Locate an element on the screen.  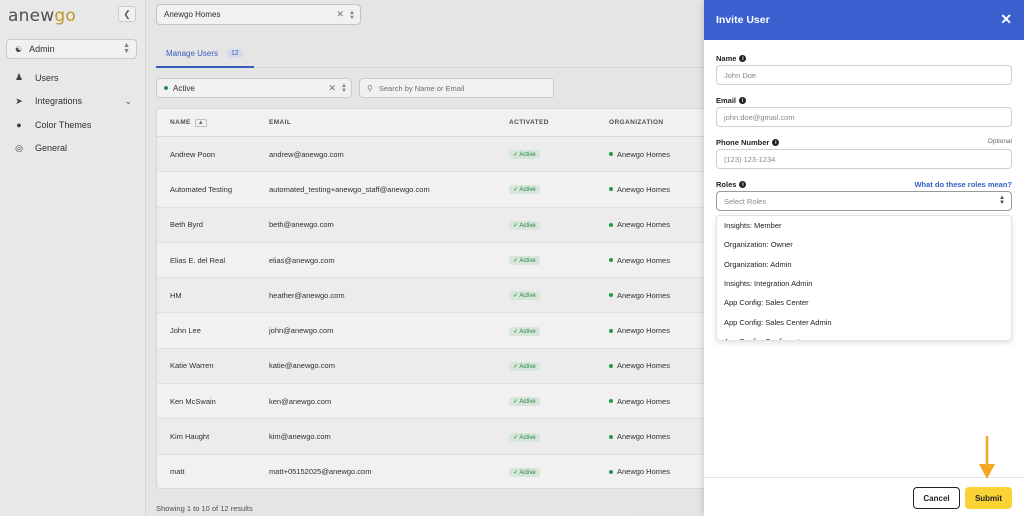
optional-hint: Optional is located at coordinates (999, 141).